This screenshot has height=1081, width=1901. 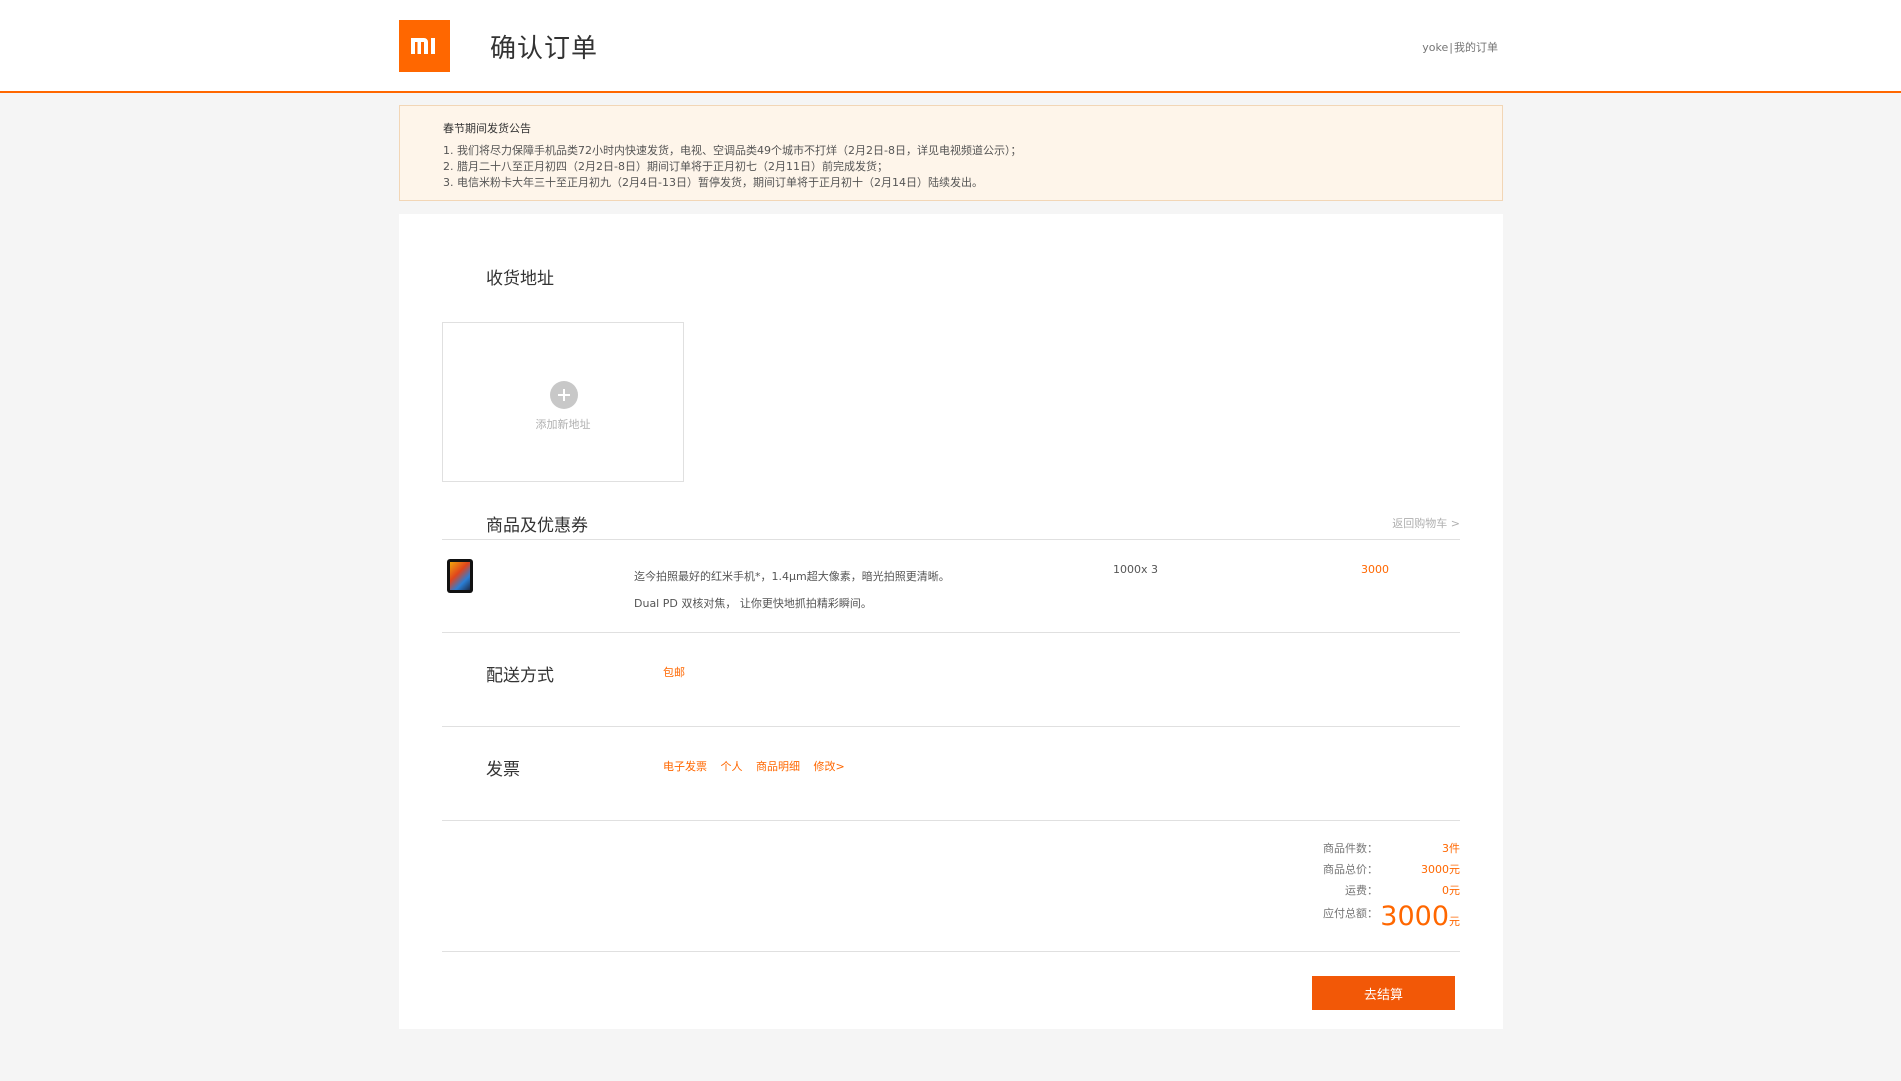 I want to click on username-link: yoke, so click(x=1435, y=47).